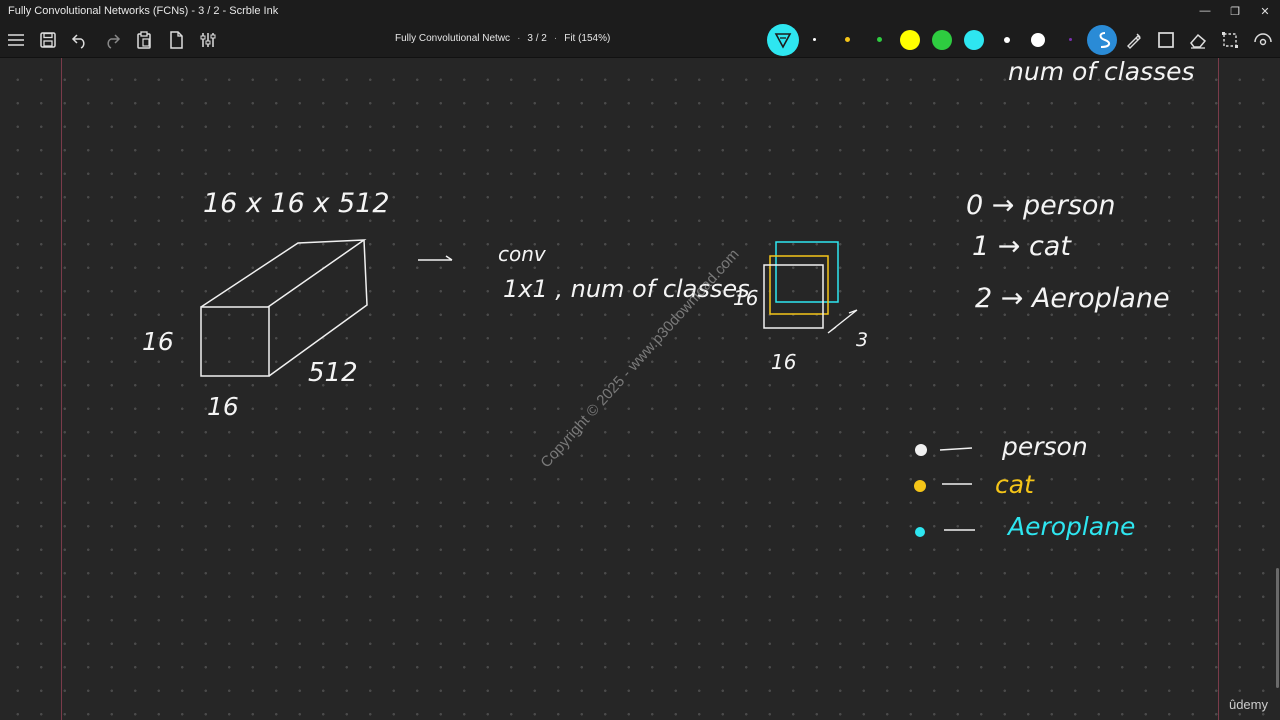 The image size is (1280, 720). I want to click on class-0-label: 0 → person, so click(1041, 205).